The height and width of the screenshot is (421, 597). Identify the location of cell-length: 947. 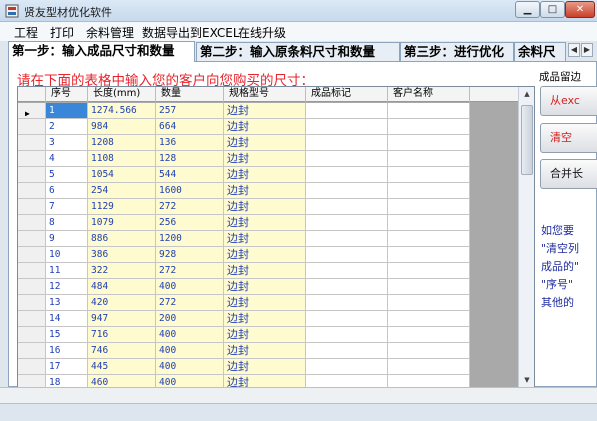
(122, 319).